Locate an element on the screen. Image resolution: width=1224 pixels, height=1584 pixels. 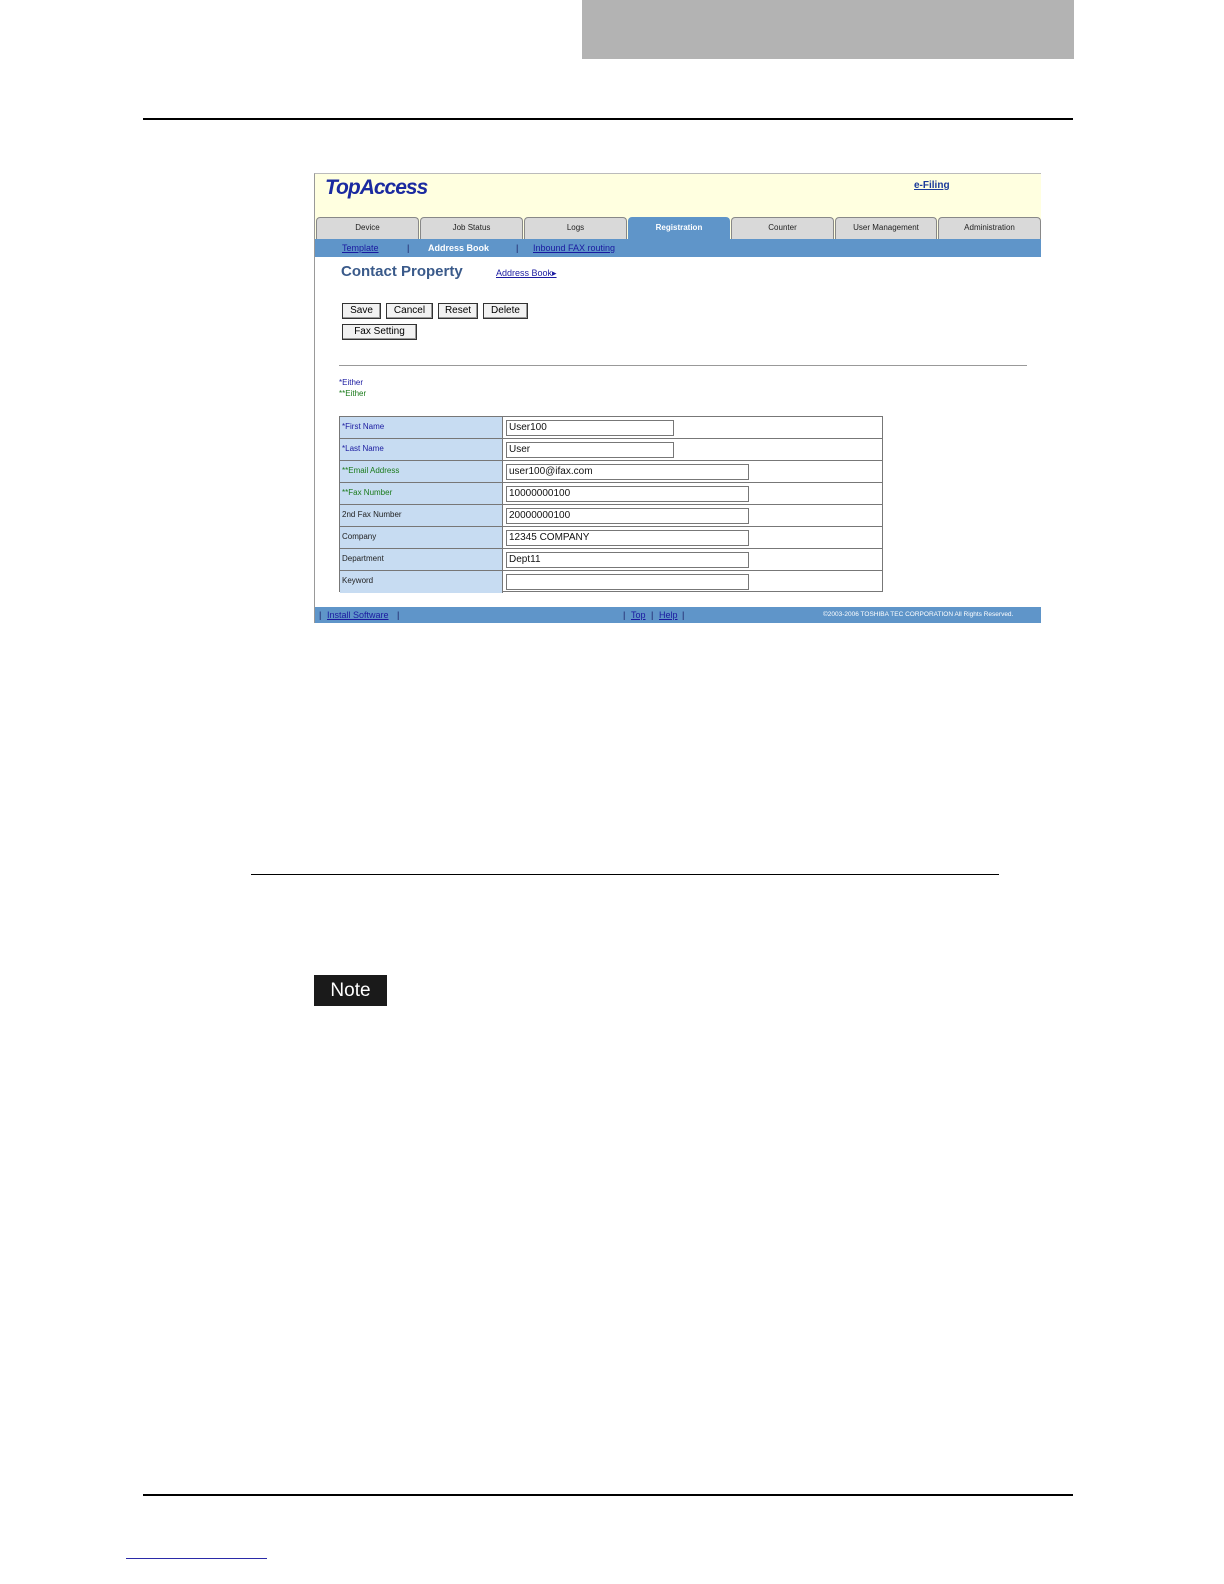
last-name-input: User is located at coordinates (590, 450).